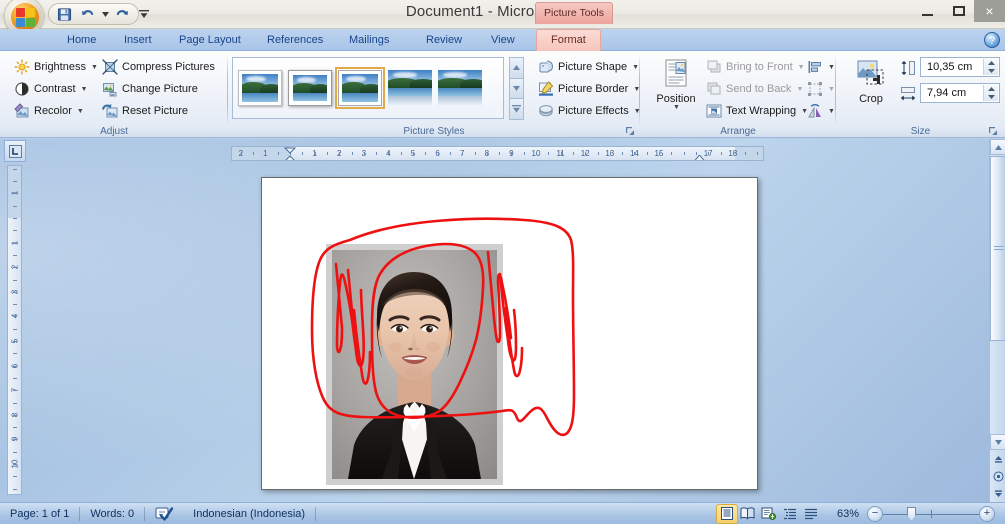 This screenshot has width=1005, height=524. Describe the element at coordinates (516, 109) in the screenshot. I see `gallery-more-button` at that location.